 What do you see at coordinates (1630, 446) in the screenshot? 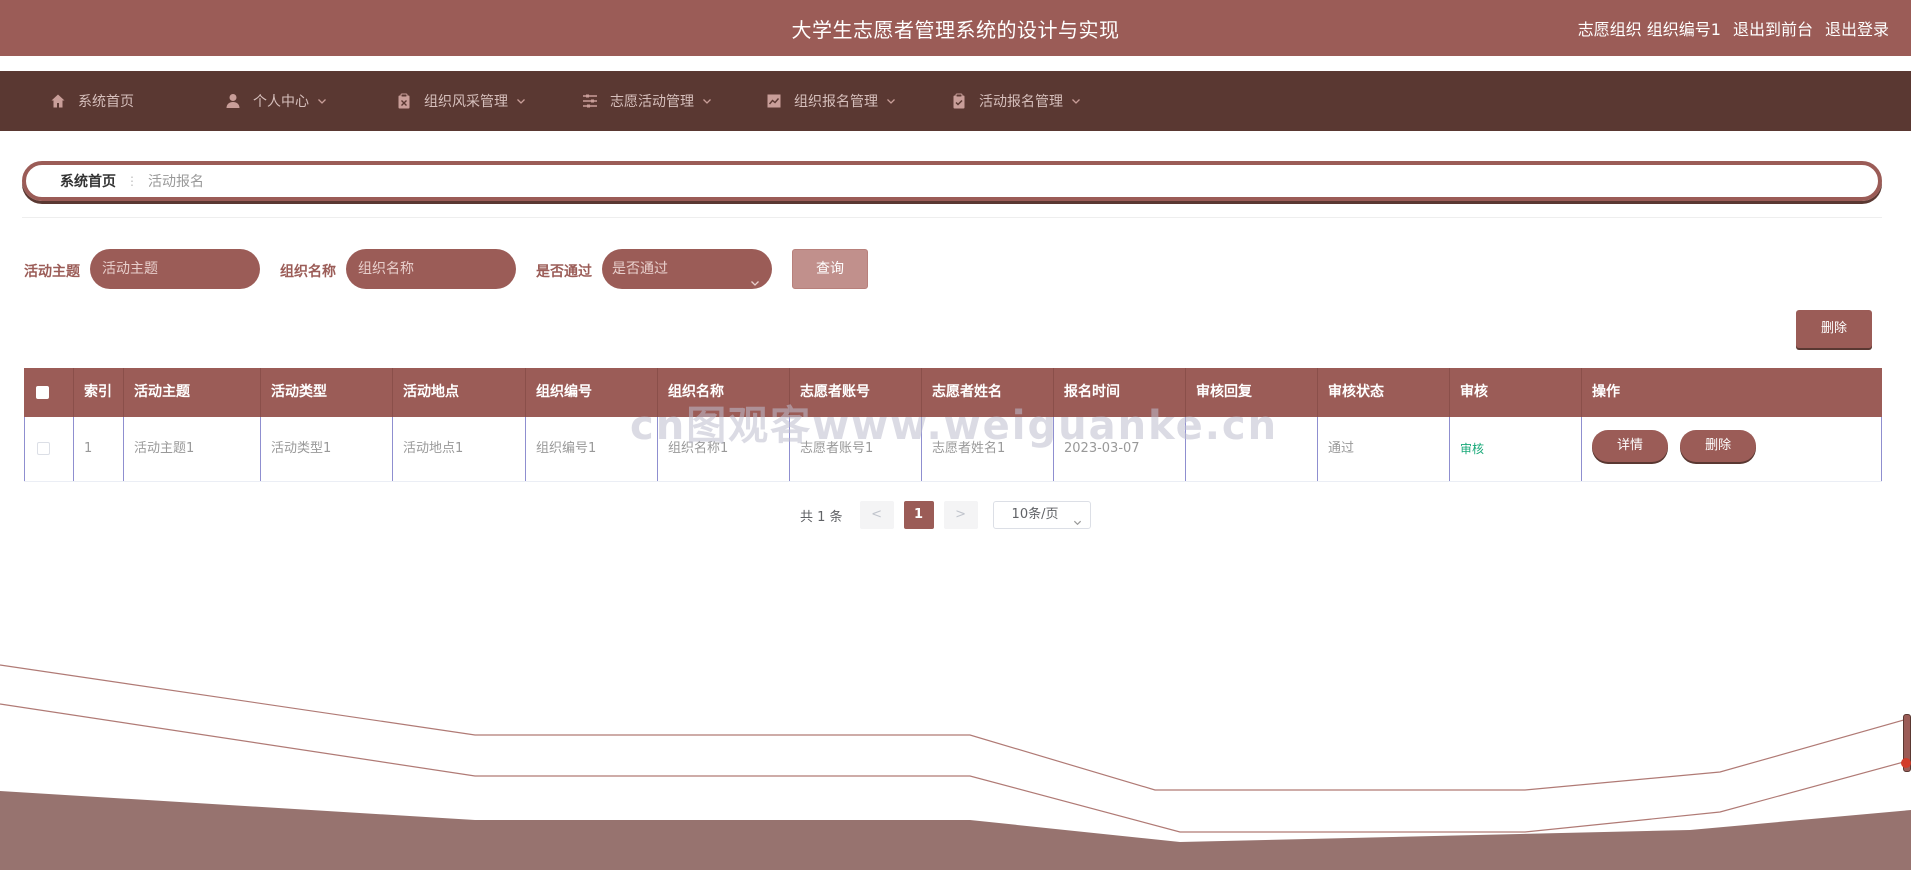
I see `detail-button: 详情` at bounding box center [1630, 446].